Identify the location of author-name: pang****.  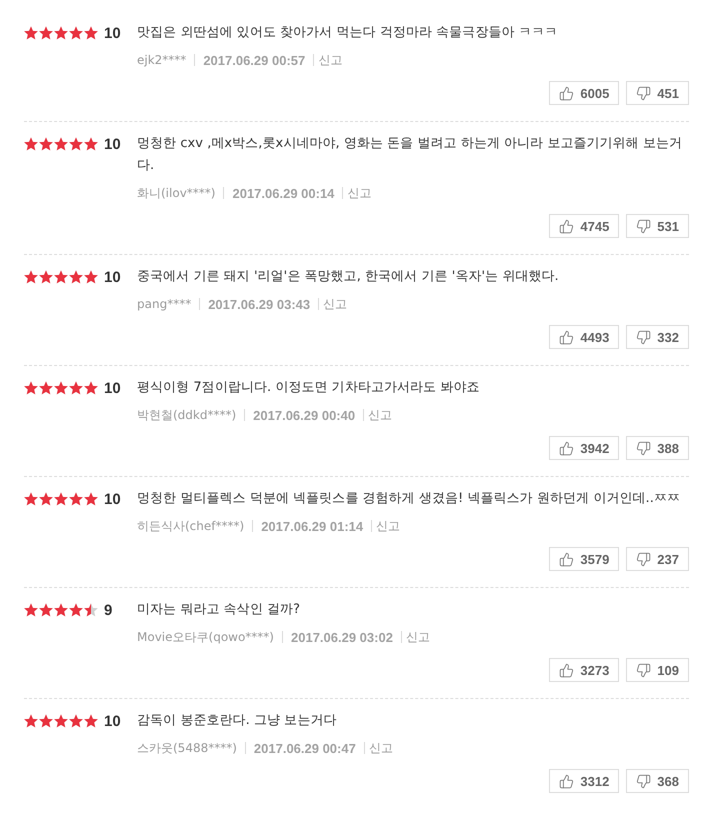
(164, 304).